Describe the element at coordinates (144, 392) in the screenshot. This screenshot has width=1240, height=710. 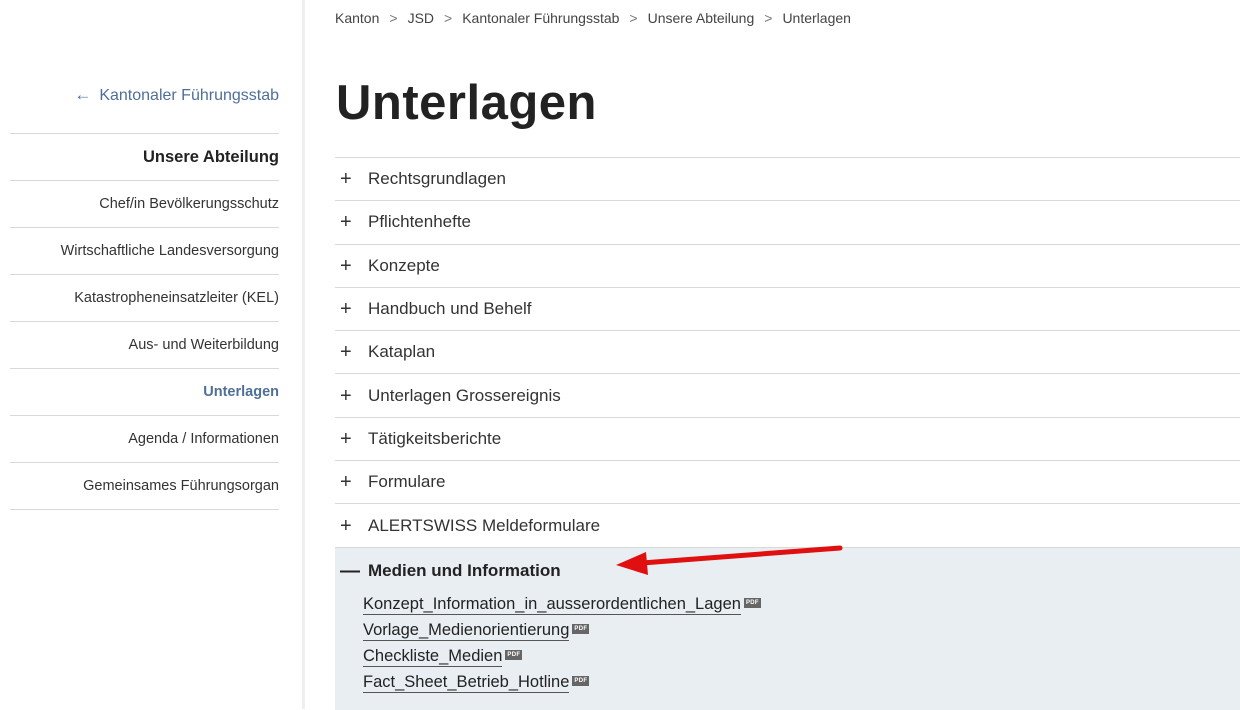
I see `sidebar-item-unterlagen: Unterlagen` at that location.